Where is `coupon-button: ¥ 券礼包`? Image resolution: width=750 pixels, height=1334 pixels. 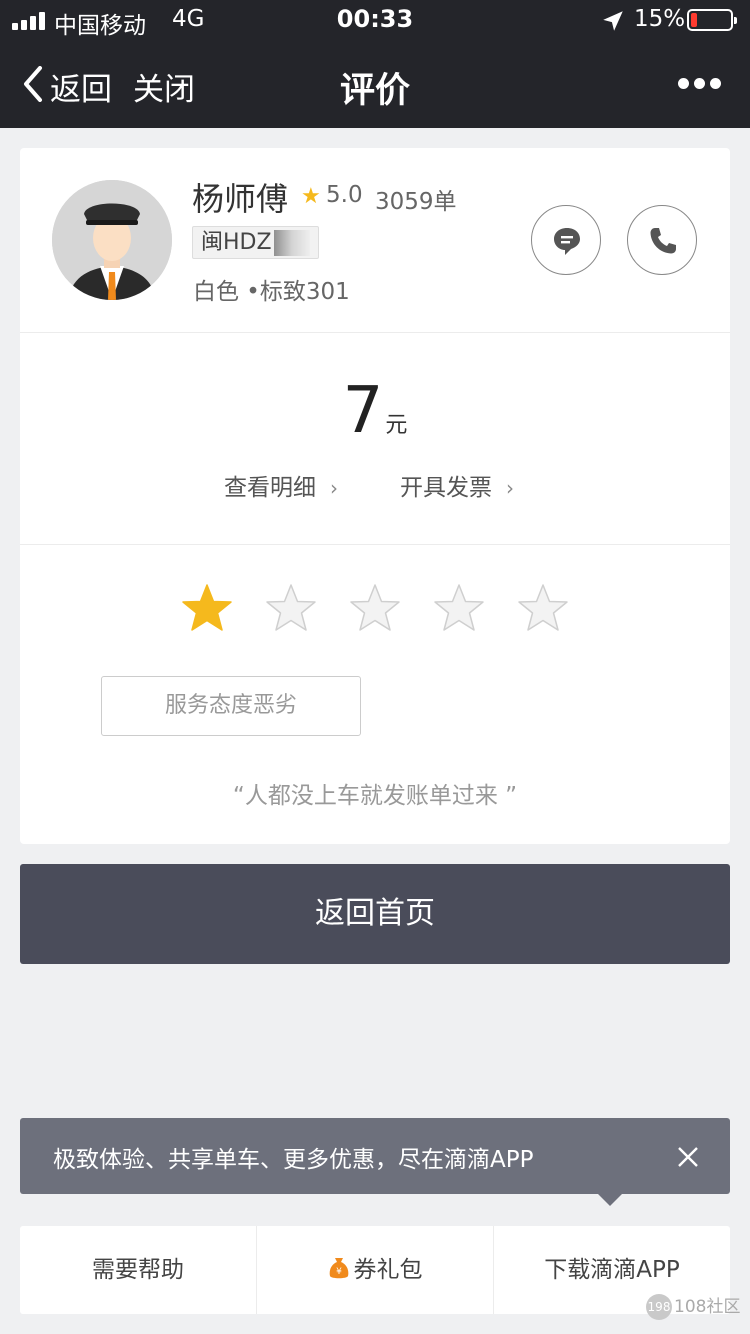 coupon-button: ¥ 券礼包 is located at coordinates (375, 1270).